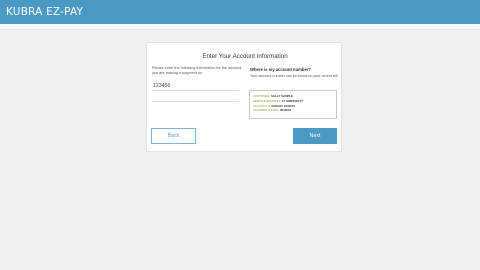 The width and height of the screenshot is (480, 270). Describe the element at coordinates (45, 12) in the screenshot. I see `kubra-logo: KUBRA EZ-PAY` at that location.